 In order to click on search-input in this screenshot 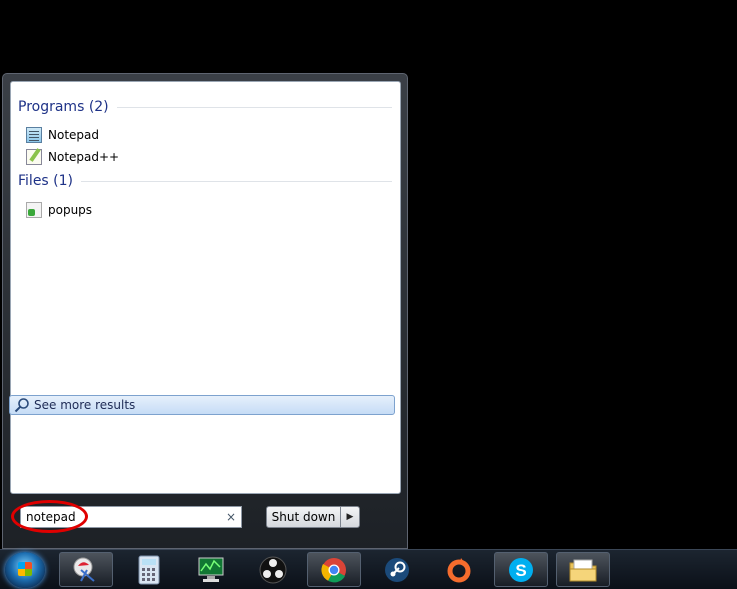, I will do `click(119, 517)`.